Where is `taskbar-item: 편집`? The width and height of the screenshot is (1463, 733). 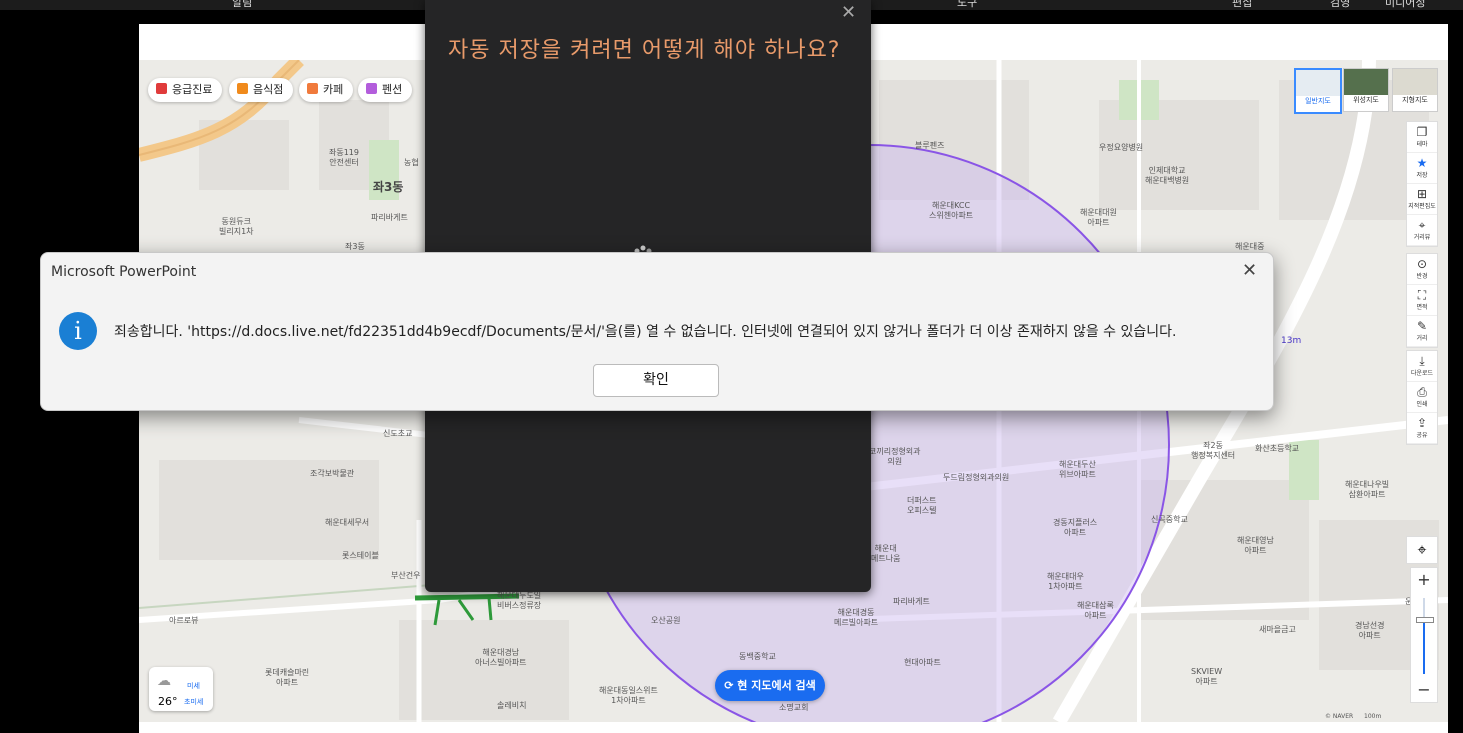
taskbar-item: 편집 is located at coordinates (1242, 5).